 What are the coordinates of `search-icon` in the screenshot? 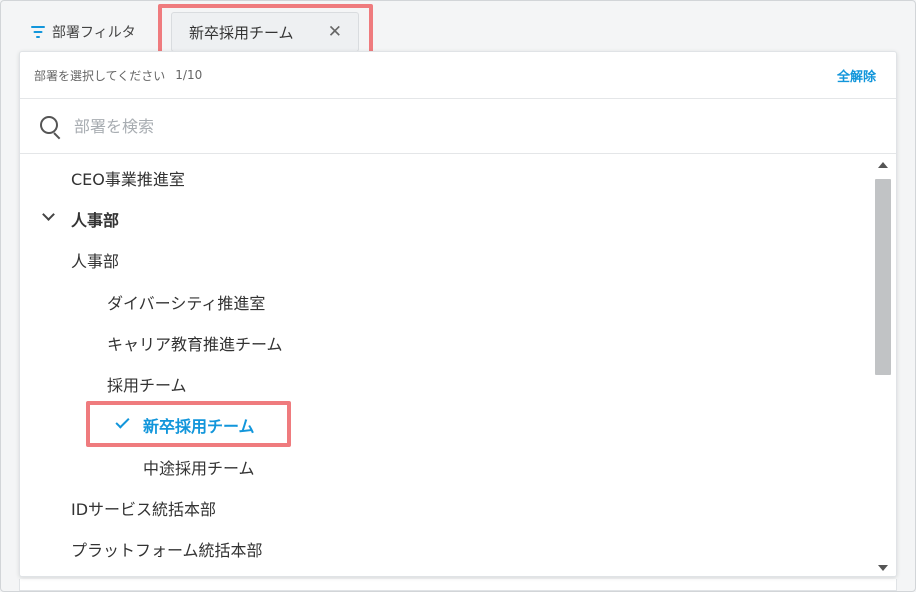 It's located at (51, 127).